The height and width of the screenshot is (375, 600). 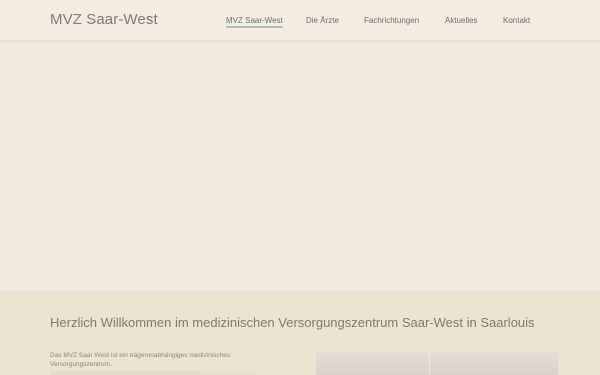 I want to click on intro-continuation, so click(x=170, y=373).